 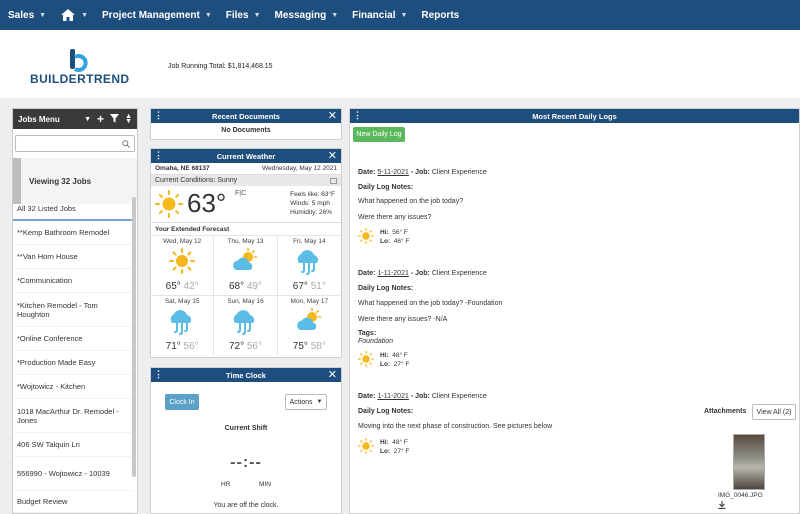 What do you see at coordinates (319, 402) in the screenshot?
I see `caret-down-icon: ▼` at bounding box center [319, 402].